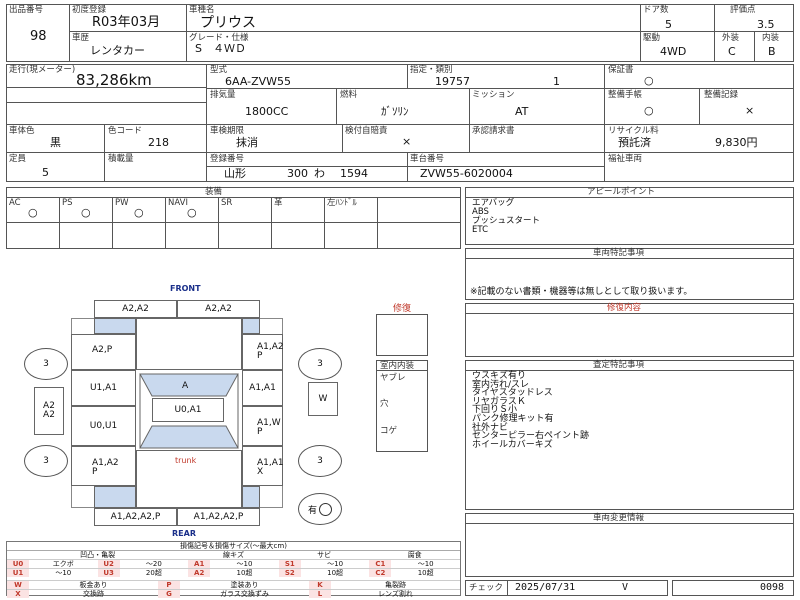  What do you see at coordinates (319, 173) in the screenshot?
I see `plate-kana: わ` at bounding box center [319, 173].